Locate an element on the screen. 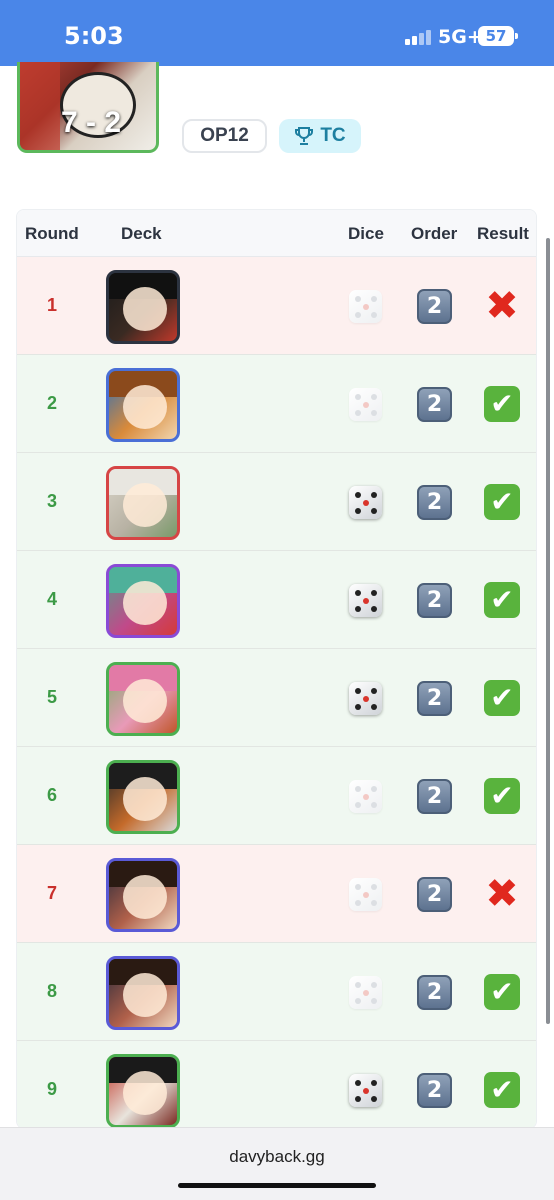  browser-bar: davyback.gg is located at coordinates (277, 1163).